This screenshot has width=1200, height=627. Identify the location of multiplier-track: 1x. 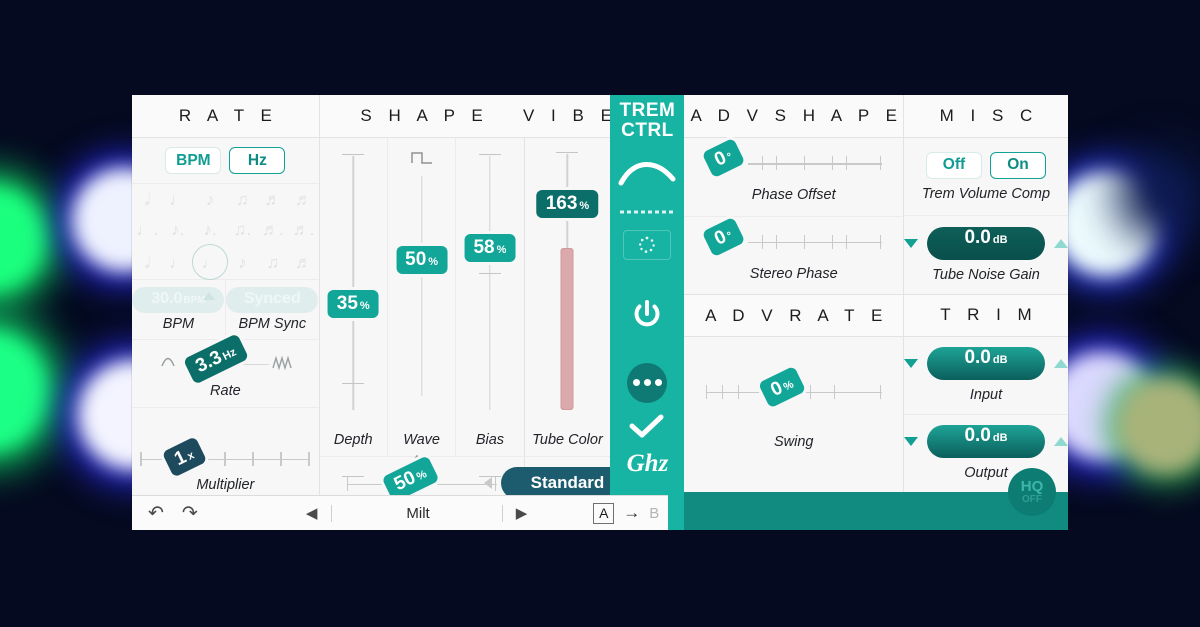
(225, 456).